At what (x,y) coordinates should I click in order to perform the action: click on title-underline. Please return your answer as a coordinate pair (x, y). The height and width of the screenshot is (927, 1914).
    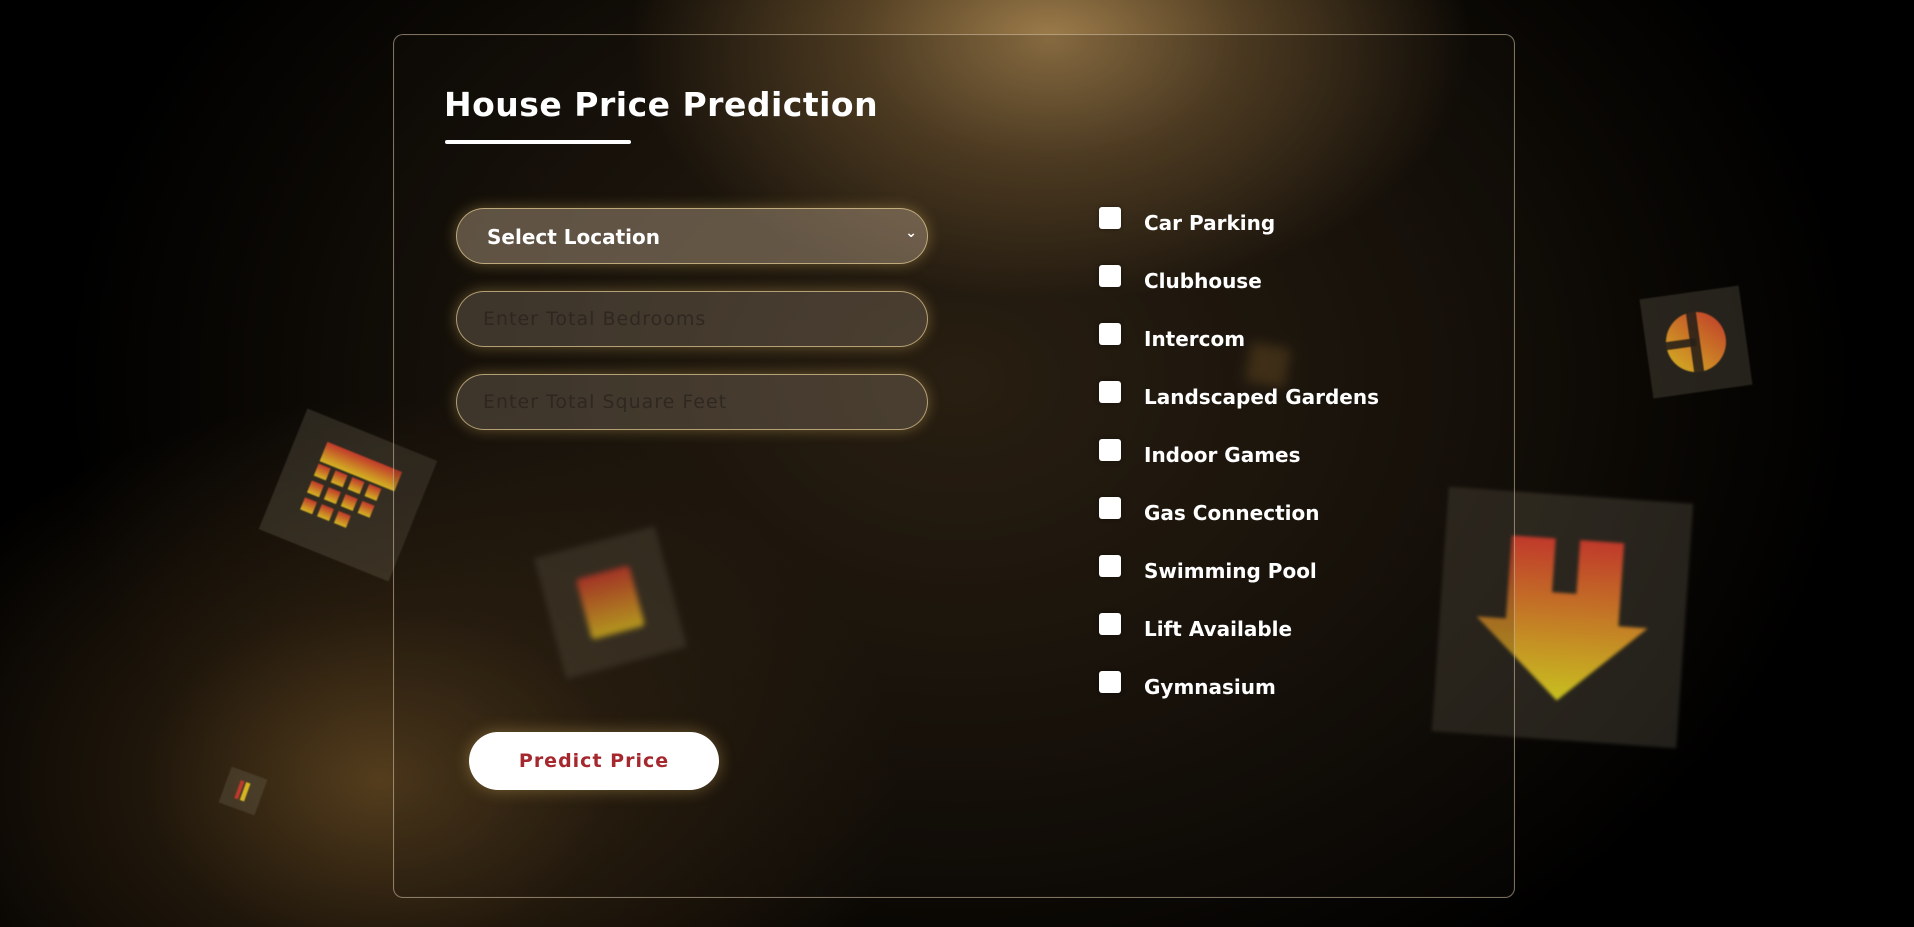
    Looking at the image, I should click on (538, 142).